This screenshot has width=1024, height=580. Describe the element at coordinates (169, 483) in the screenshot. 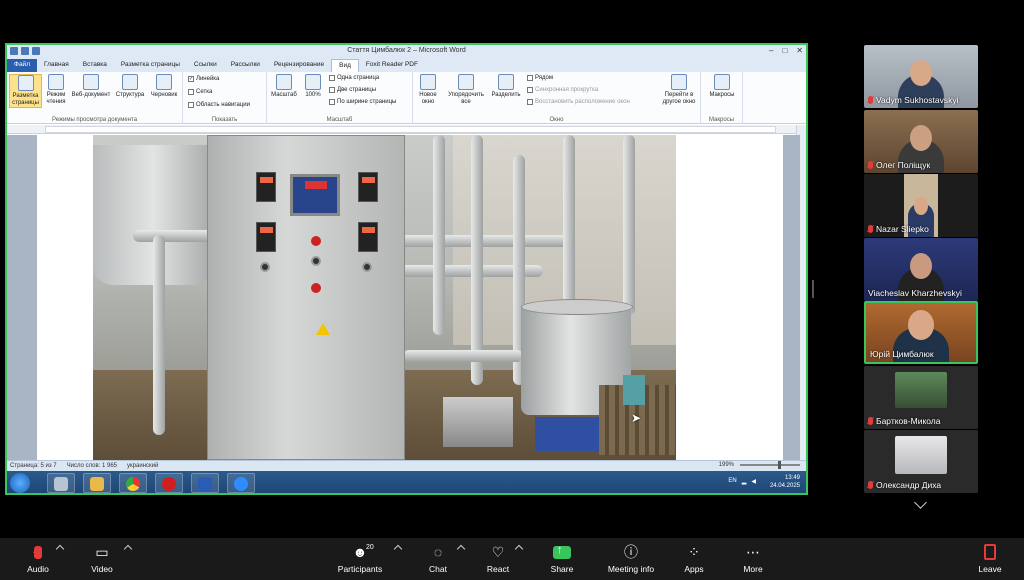

I see `taskbar-opera` at that location.